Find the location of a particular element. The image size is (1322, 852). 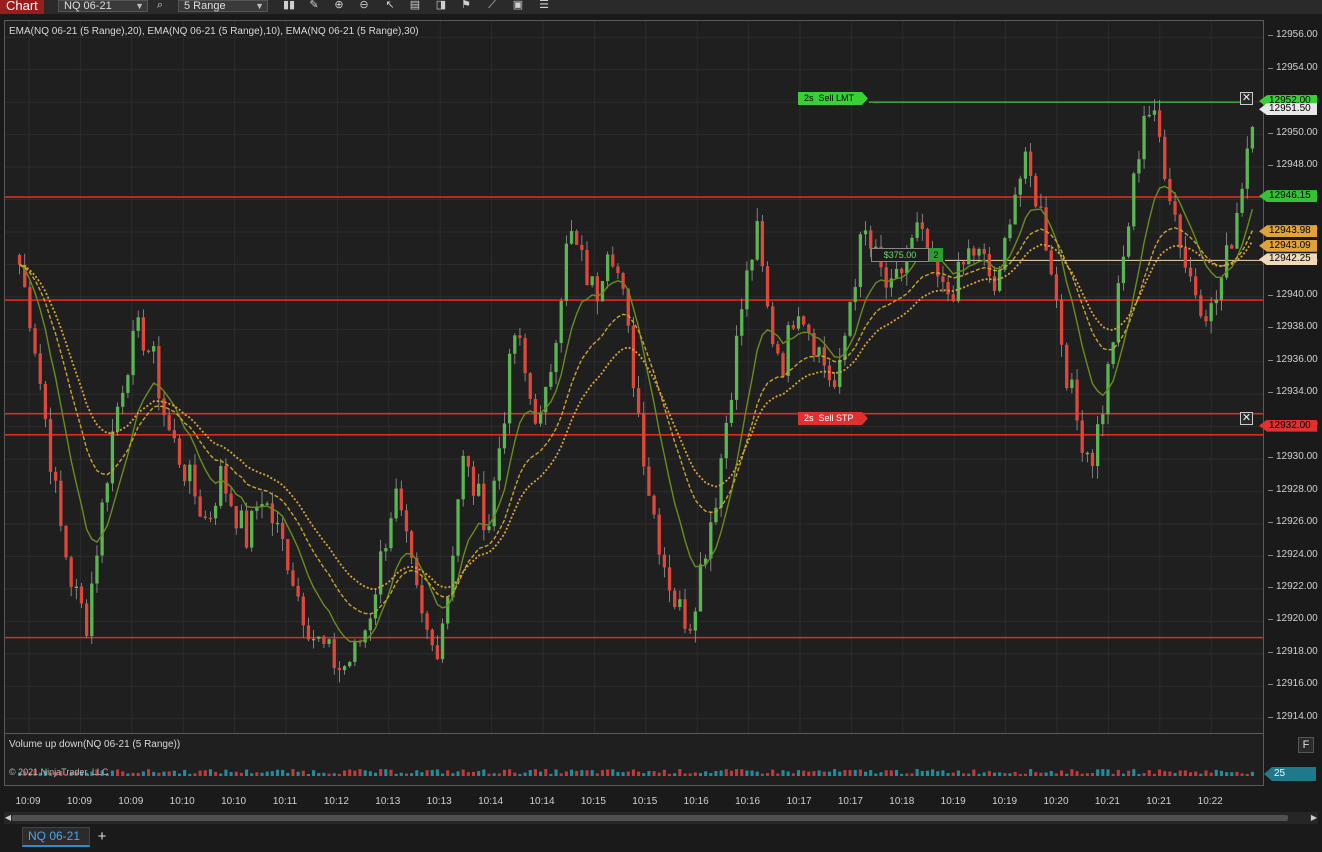

zoom-out-icon: ⊖ is located at coordinates (364, 6).